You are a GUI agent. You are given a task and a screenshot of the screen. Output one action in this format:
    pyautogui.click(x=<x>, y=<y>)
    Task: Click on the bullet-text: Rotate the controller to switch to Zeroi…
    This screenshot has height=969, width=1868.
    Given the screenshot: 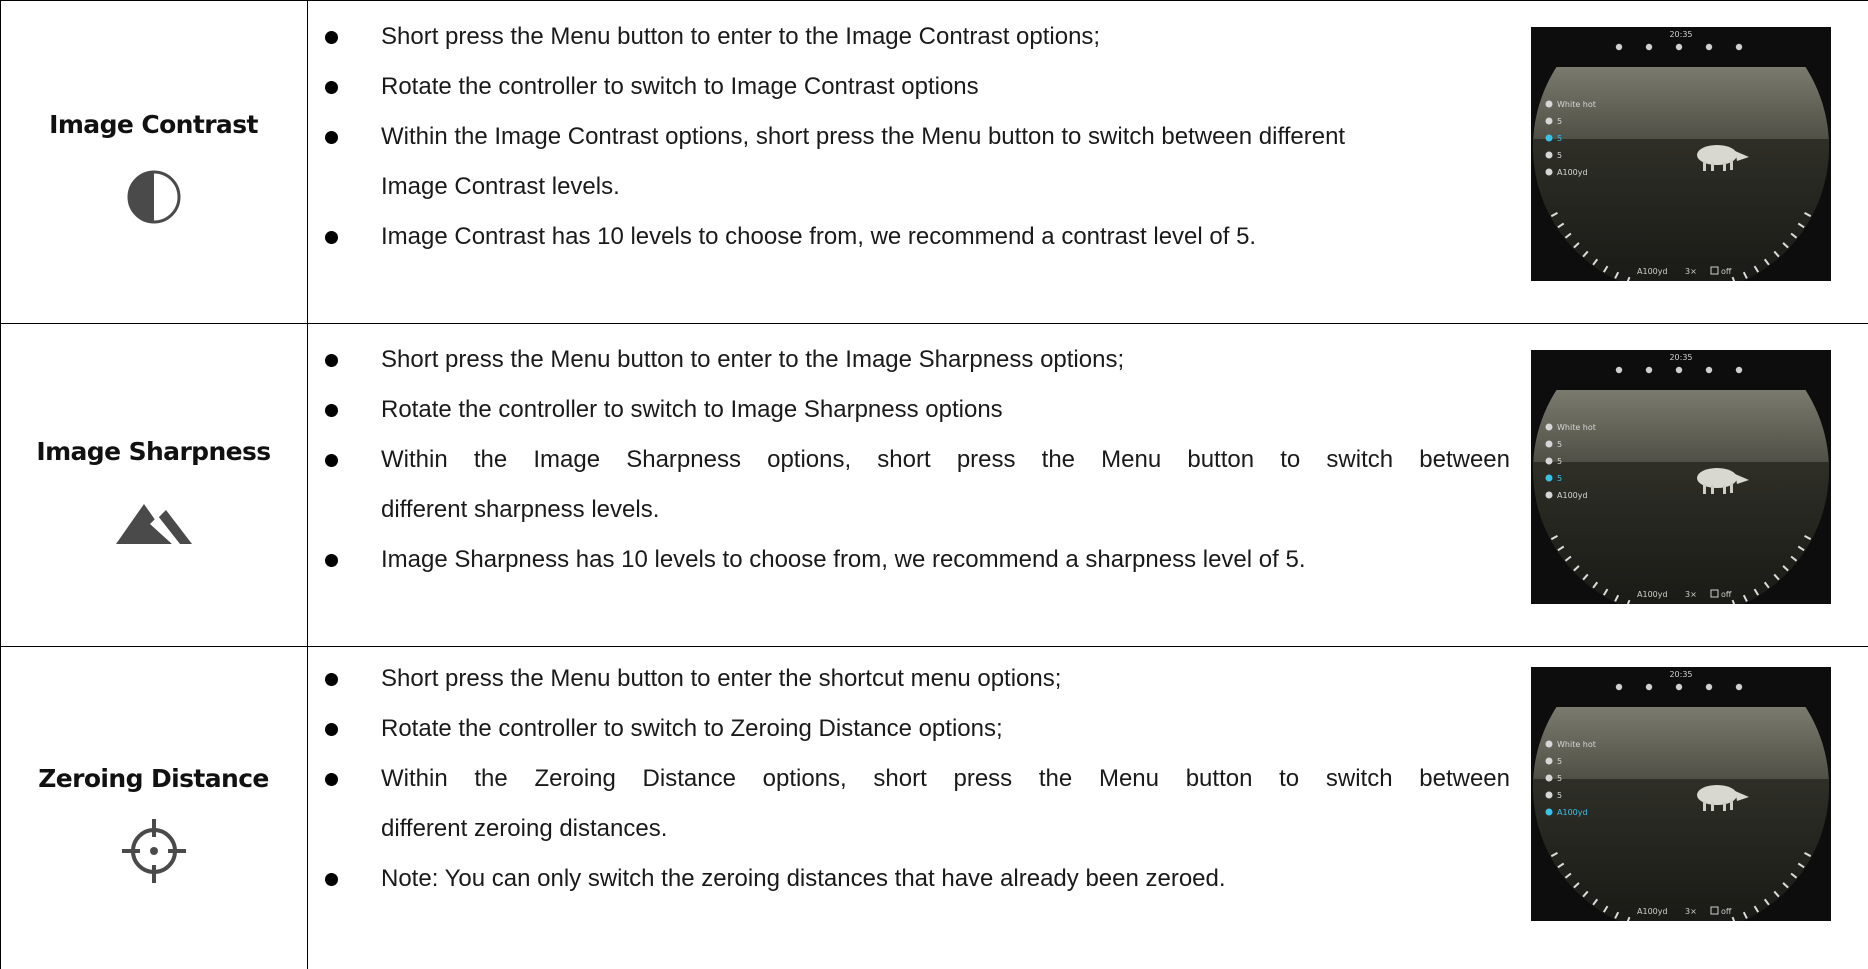 What is the action you would take?
    pyautogui.click(x=692, y=728)
    